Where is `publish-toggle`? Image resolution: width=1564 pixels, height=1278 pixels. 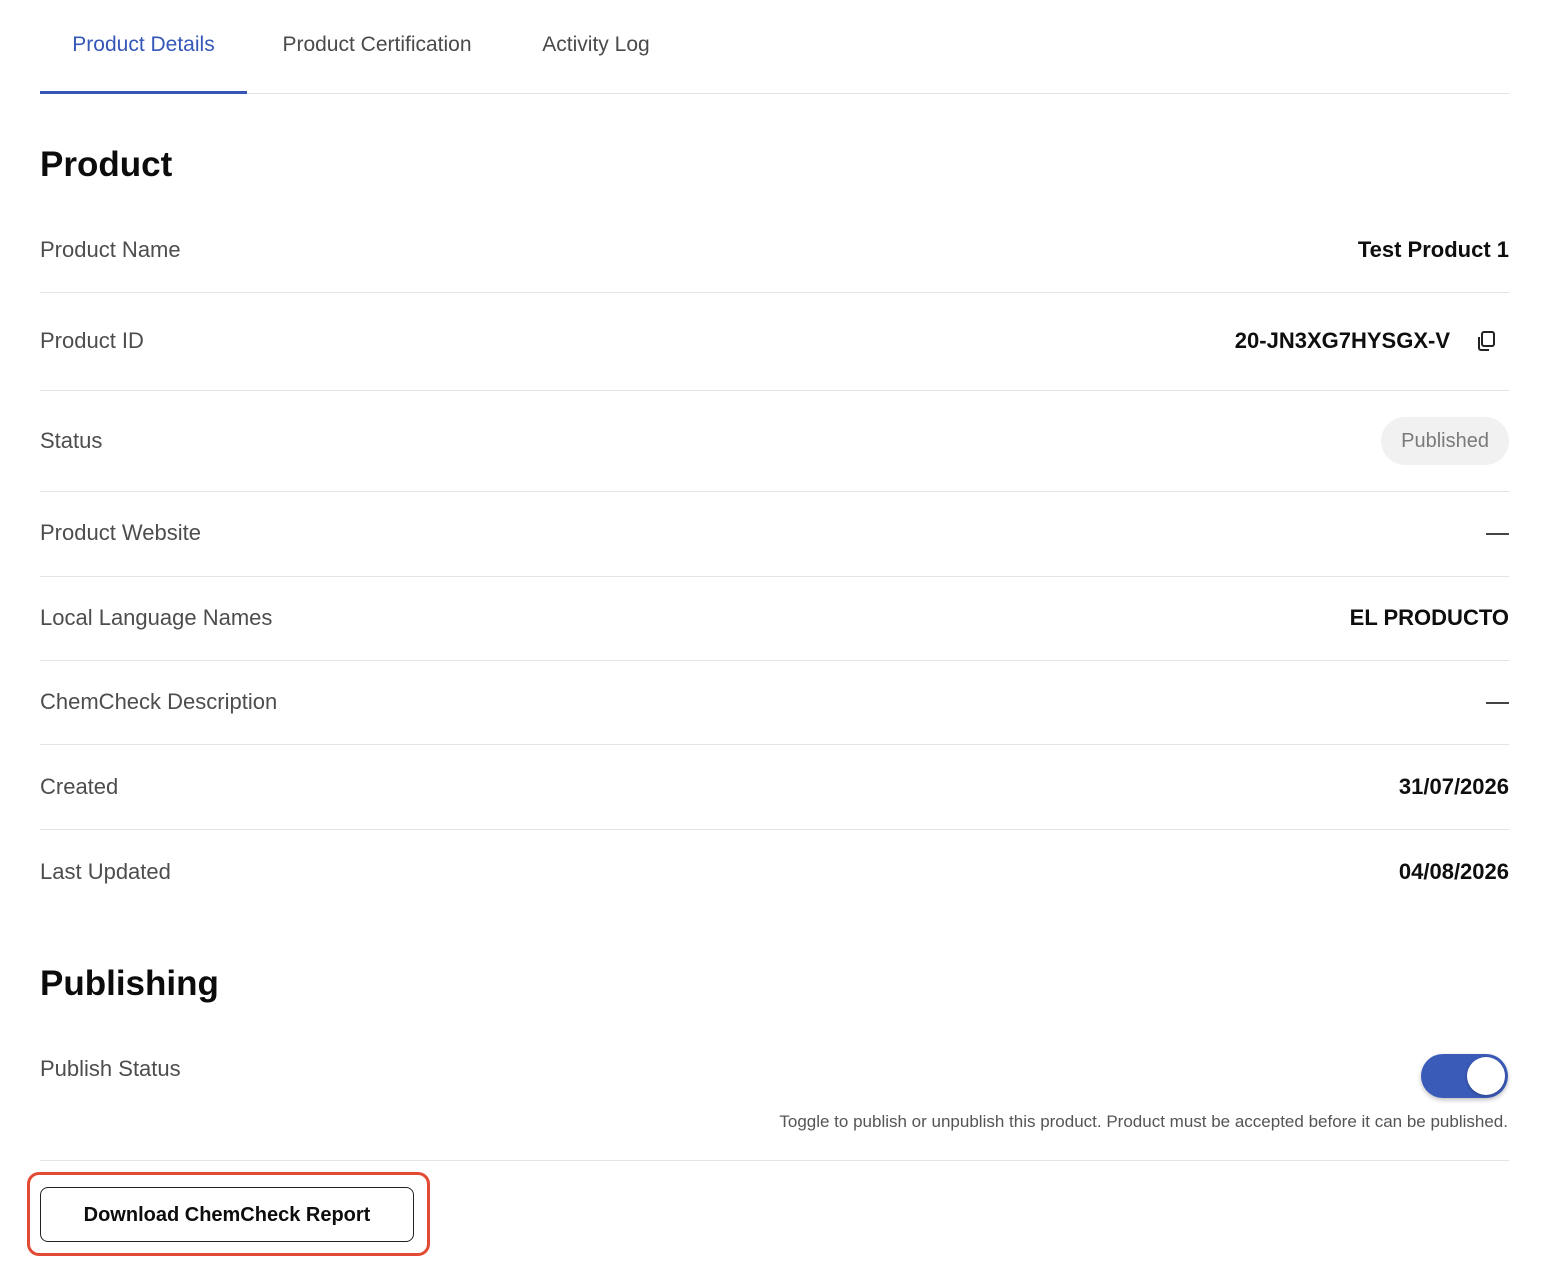 publish-toggle is located at coordinates (1464, 1076).